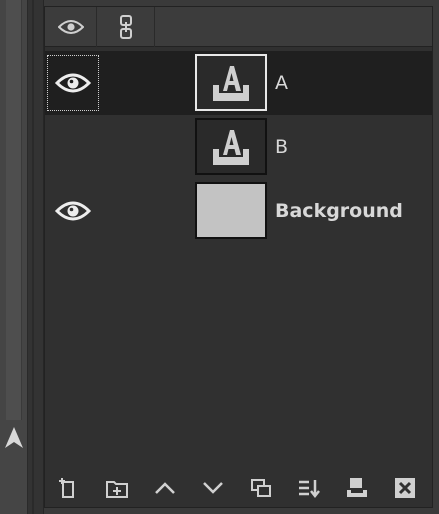 The image size is (439, 514). I want to click on merge-down-button, so click(309, 488).